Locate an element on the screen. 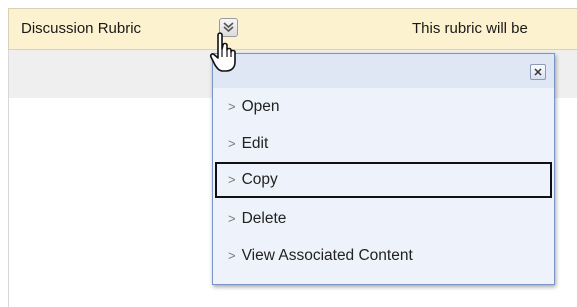  menu-item-label: Delete is located at coordinates (264, 218).